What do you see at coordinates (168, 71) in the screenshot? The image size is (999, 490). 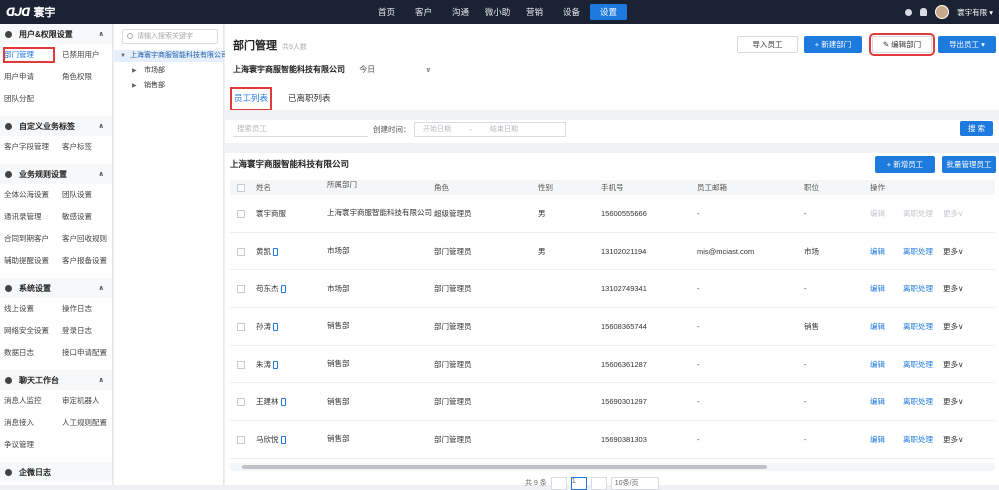 I see `tree-node-market: ▶ 市场部` at bounding box center [168, 71].